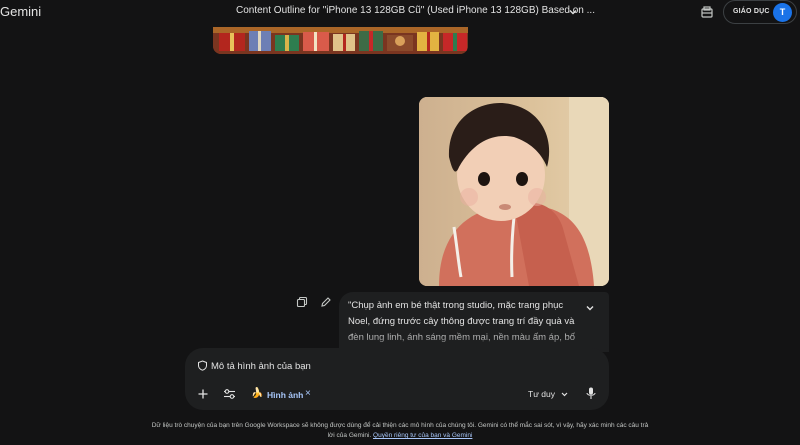 The height and width of the screenshot is (445, 800). I want to click on app-logo: Gemini, so click(20, 11).